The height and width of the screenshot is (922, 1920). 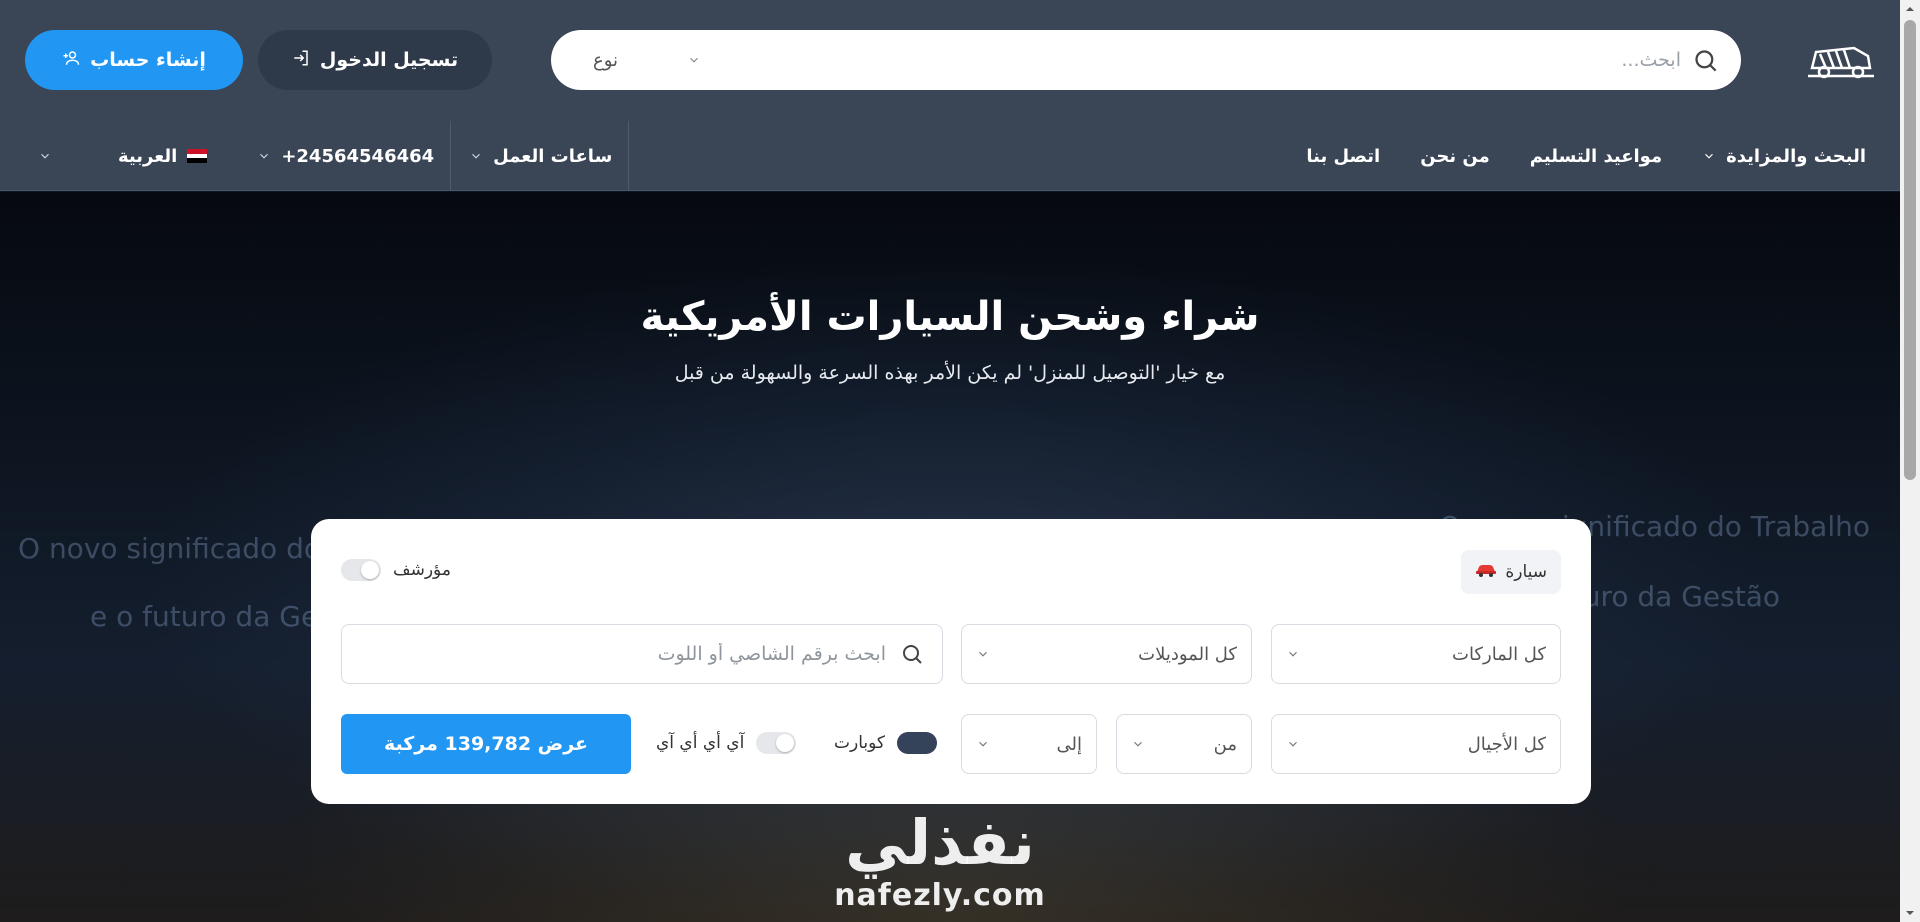 I want to click on phone-selector: +24564546464, so click(x=336, y=156).